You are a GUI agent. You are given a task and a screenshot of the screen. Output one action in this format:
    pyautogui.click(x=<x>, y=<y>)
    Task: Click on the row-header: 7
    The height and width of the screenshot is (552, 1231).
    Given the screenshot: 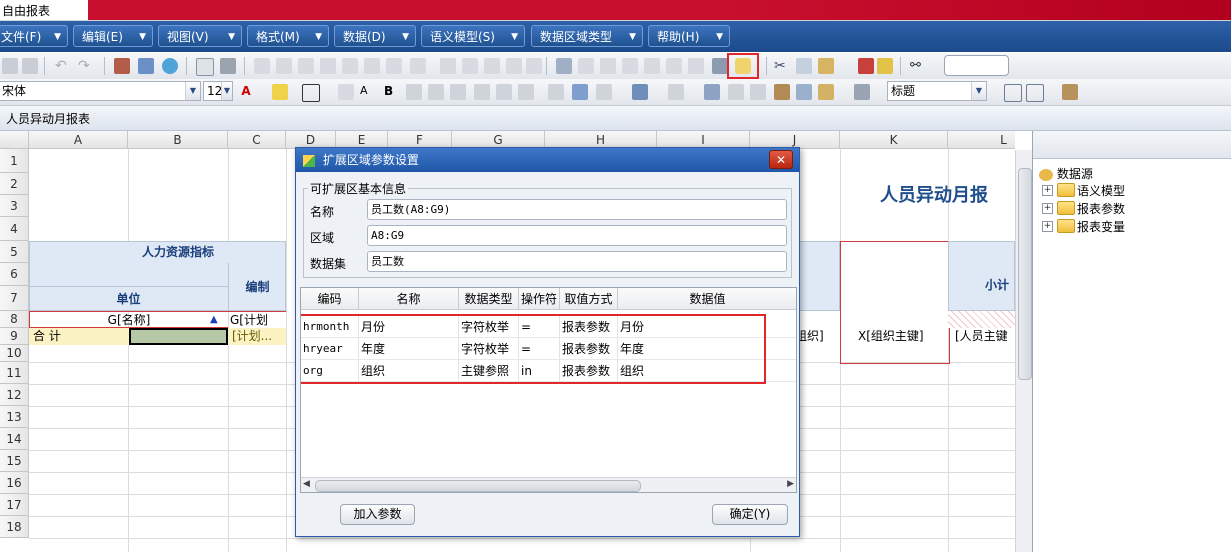 What is the action you would take?
    pyautogui.click(x=14, y=298)
    